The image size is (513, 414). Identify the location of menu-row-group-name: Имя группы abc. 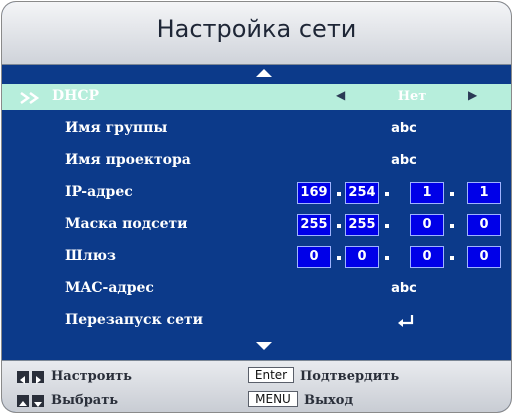
(256, 129).